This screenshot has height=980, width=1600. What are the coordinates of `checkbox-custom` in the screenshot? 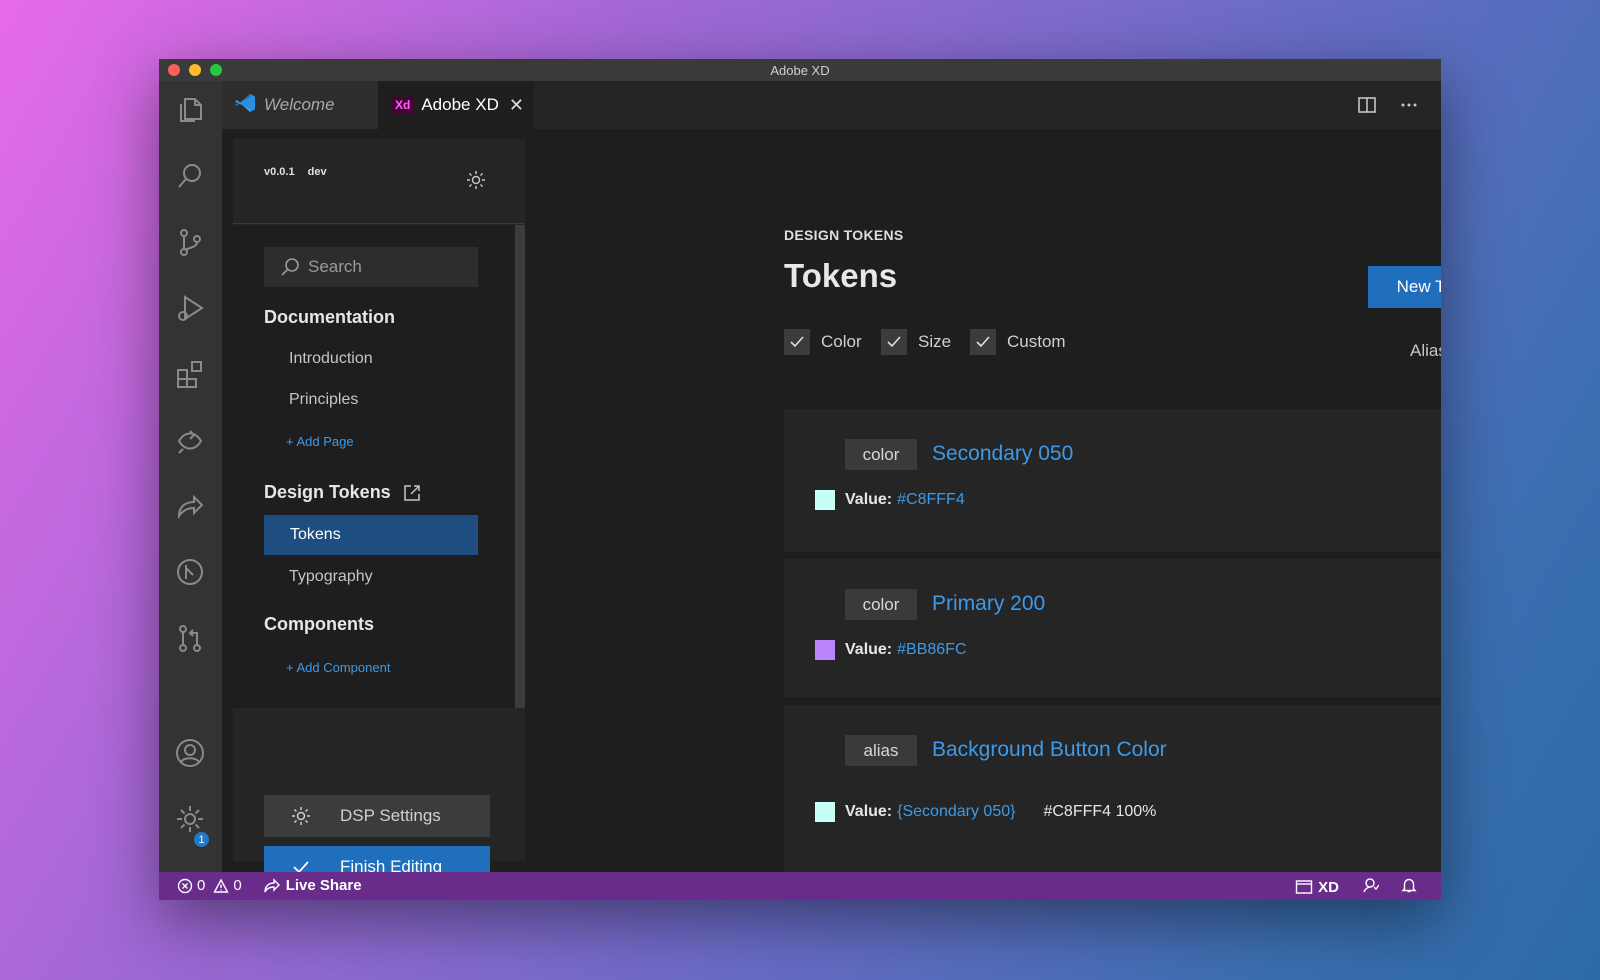 It's located at (983, 342).